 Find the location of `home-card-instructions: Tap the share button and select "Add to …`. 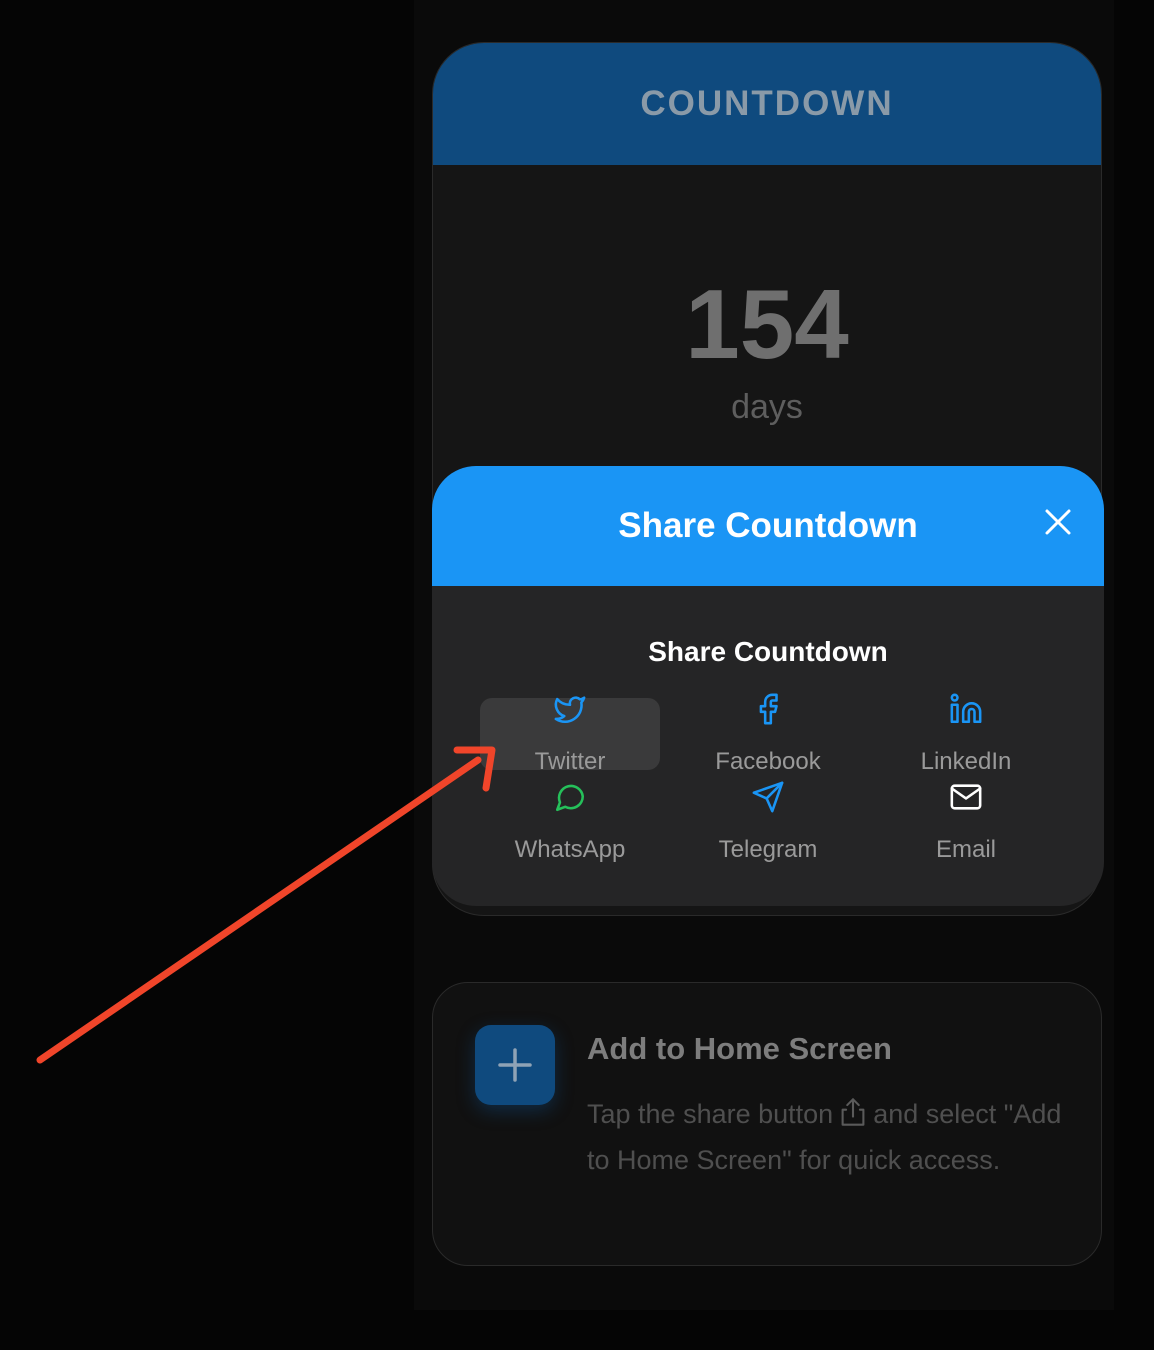

home-card-instructions: Tap the share button and select "Add to … is located at coordinates (827, 1137).